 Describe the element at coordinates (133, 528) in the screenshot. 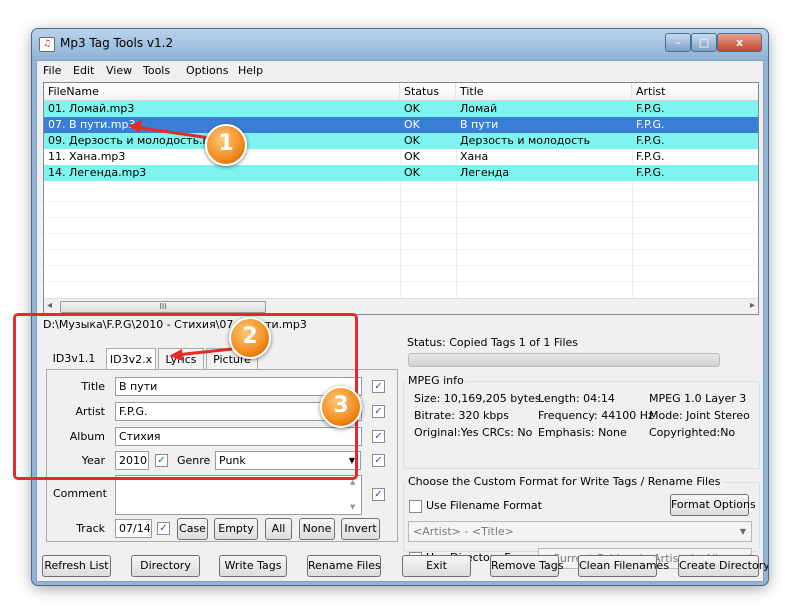

I see `track-input: 07/14` at that location.